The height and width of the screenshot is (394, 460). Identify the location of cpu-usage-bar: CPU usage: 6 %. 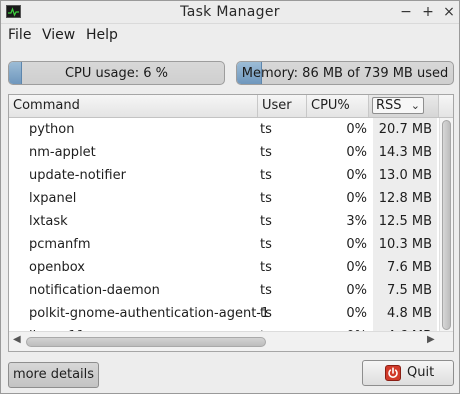
(116, 73).